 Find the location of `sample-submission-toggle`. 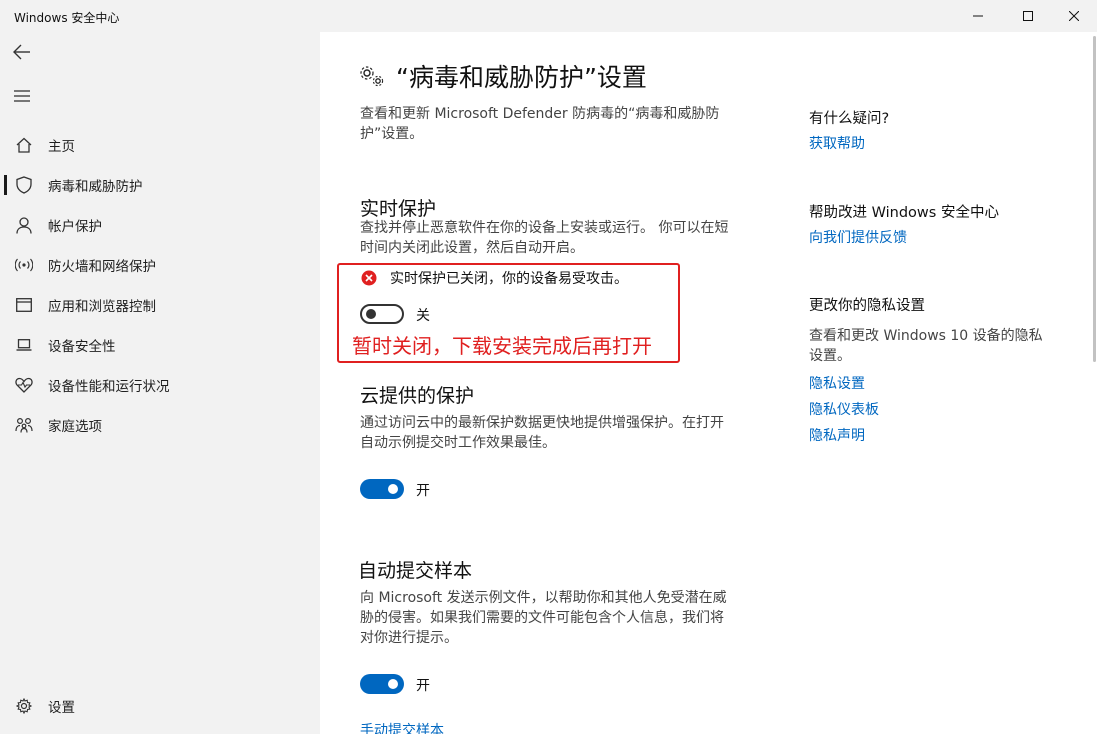

sample-submission-toggle is located at coordinates (382, 684).